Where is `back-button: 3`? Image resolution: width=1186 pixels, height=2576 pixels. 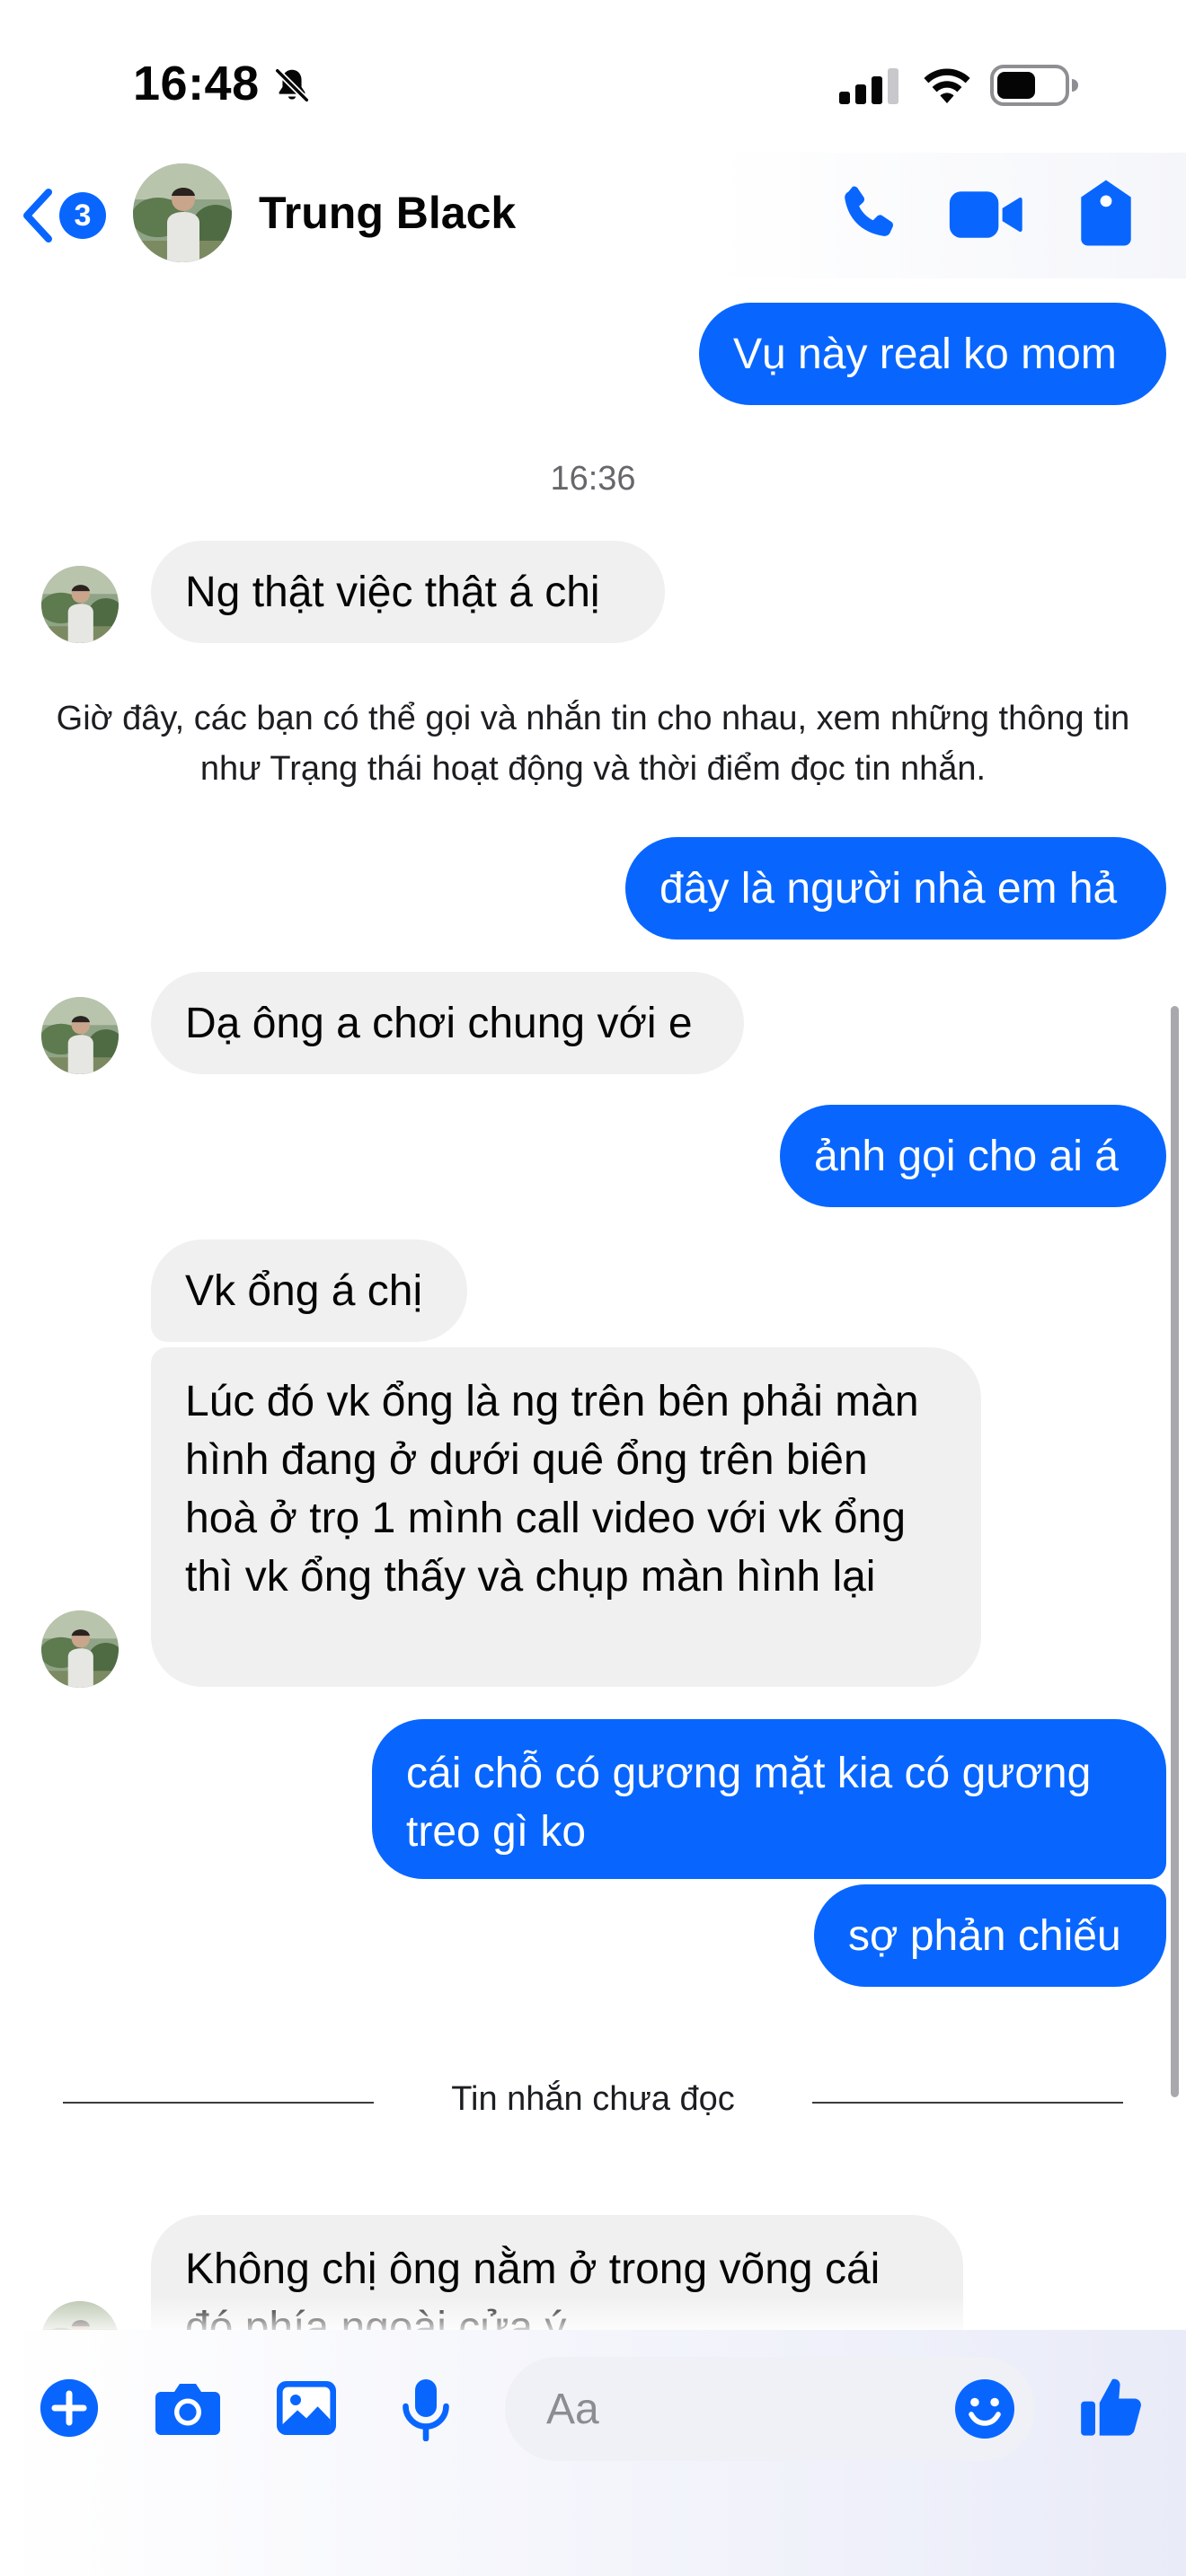 back-button: 3 is located at coordinates (69, 215).